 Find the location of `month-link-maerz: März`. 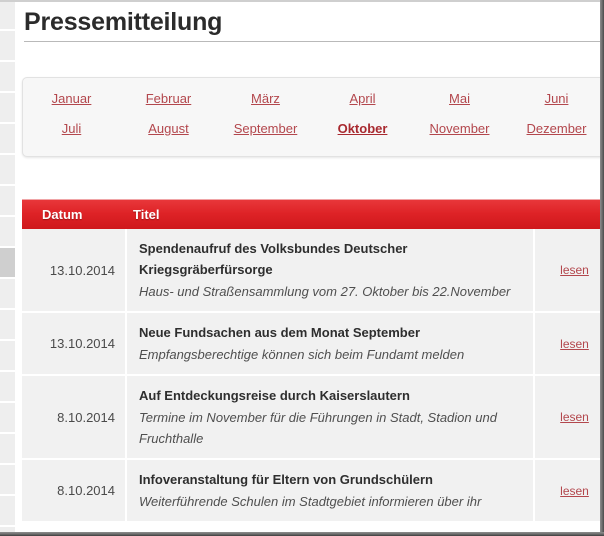

month-link-maerz: März is located at coordinates (265, 98).